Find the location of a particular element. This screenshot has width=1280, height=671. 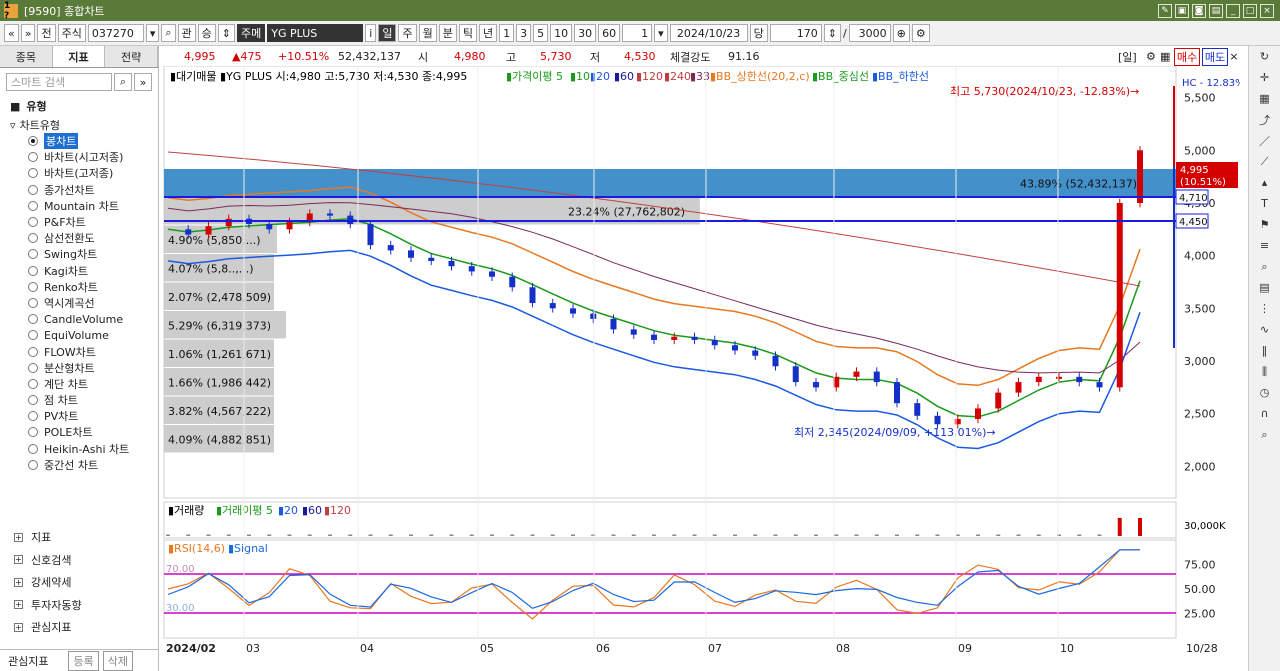

register-button: 등록 is located at coordinates (83, 660).